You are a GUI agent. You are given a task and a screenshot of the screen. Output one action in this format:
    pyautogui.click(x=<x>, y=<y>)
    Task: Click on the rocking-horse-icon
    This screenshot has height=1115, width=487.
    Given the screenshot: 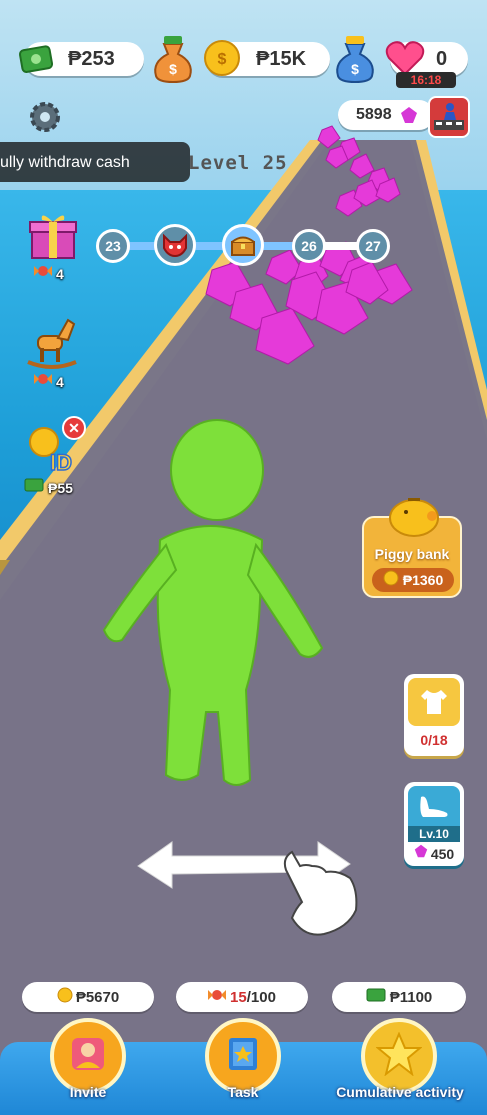 What is the action you would take?
    pyautogui.click(x=52, y=342)
    